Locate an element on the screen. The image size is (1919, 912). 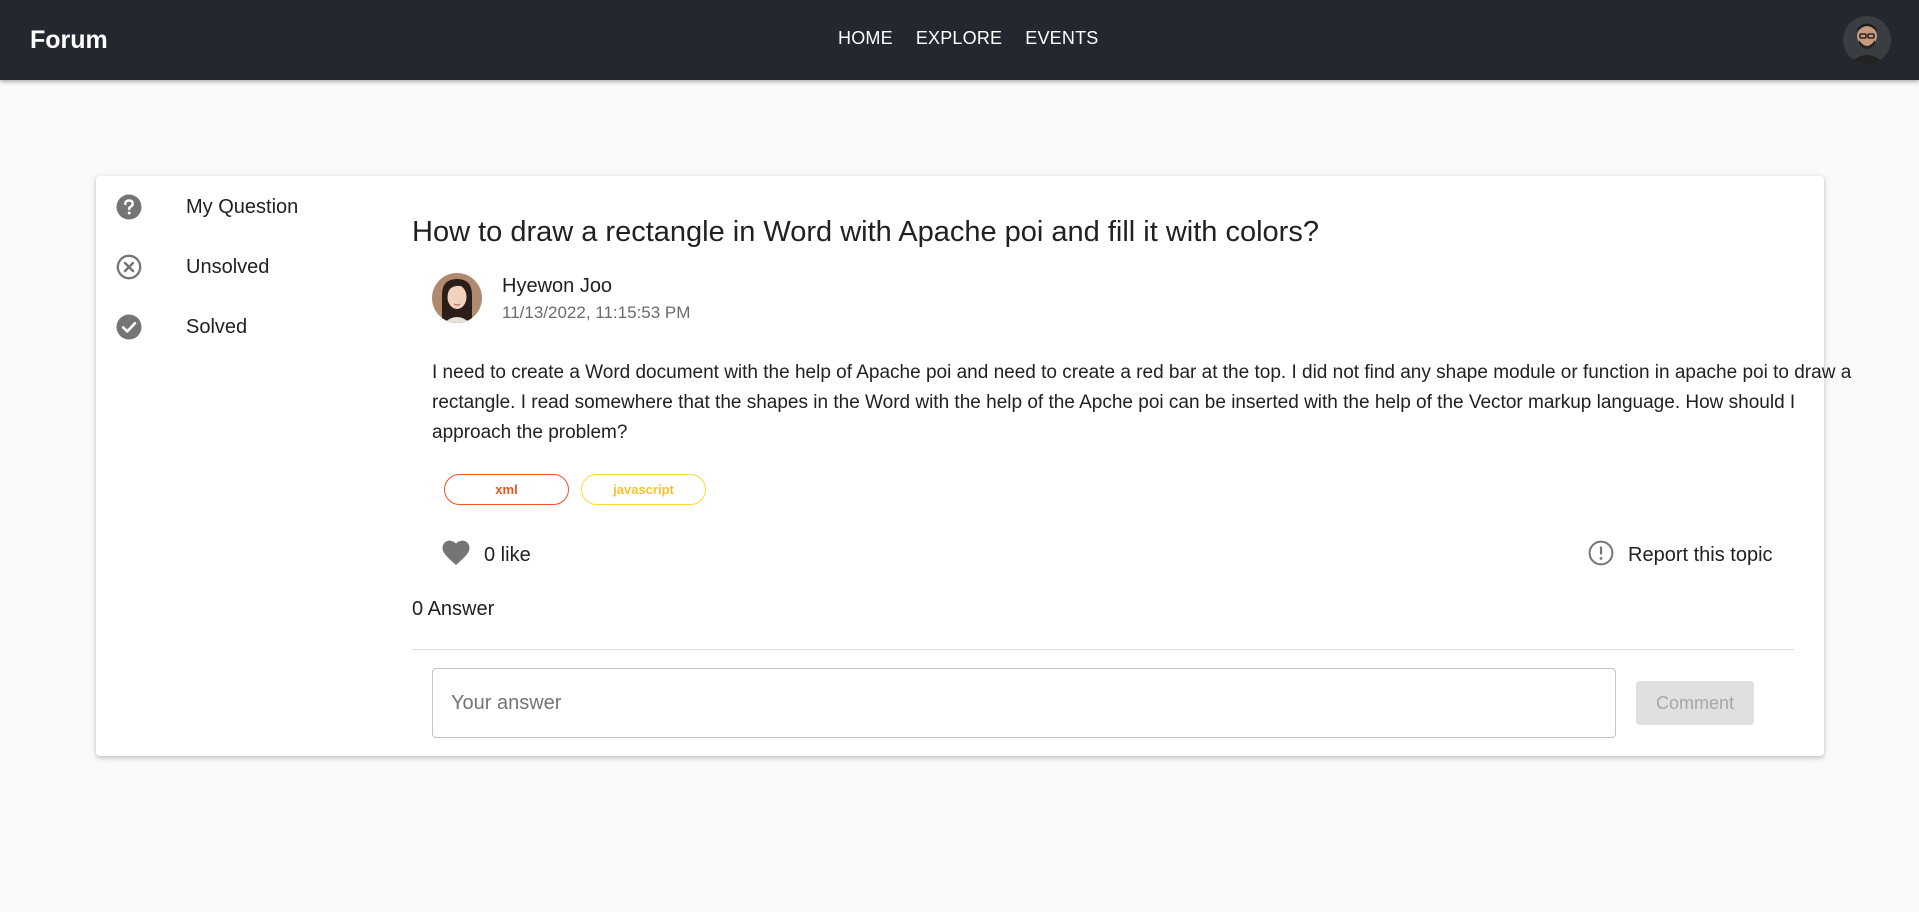
report-label: Report this topic is located at coordinates (1700, 554).